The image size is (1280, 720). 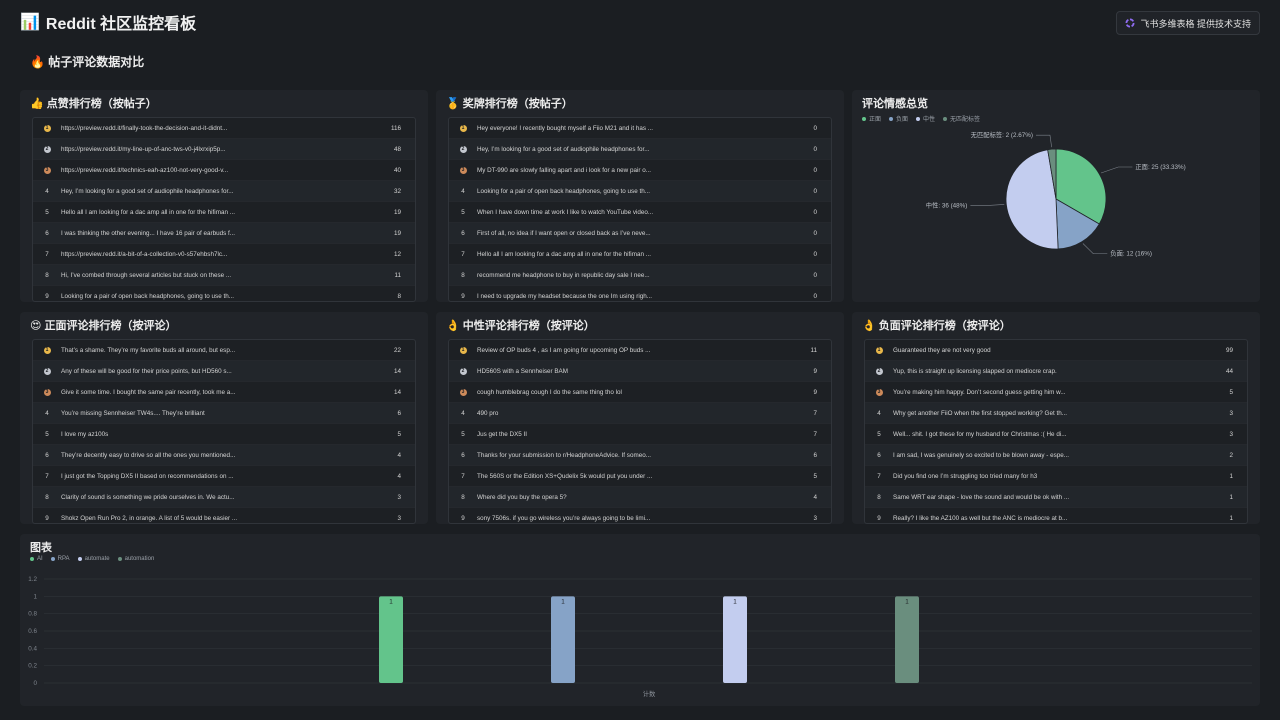 What do you see at coordinates (640, 497) in the screenshot?
I see `table-row: 8 Where did you buy the opera 5? 4` at bounding box center [640, 497].